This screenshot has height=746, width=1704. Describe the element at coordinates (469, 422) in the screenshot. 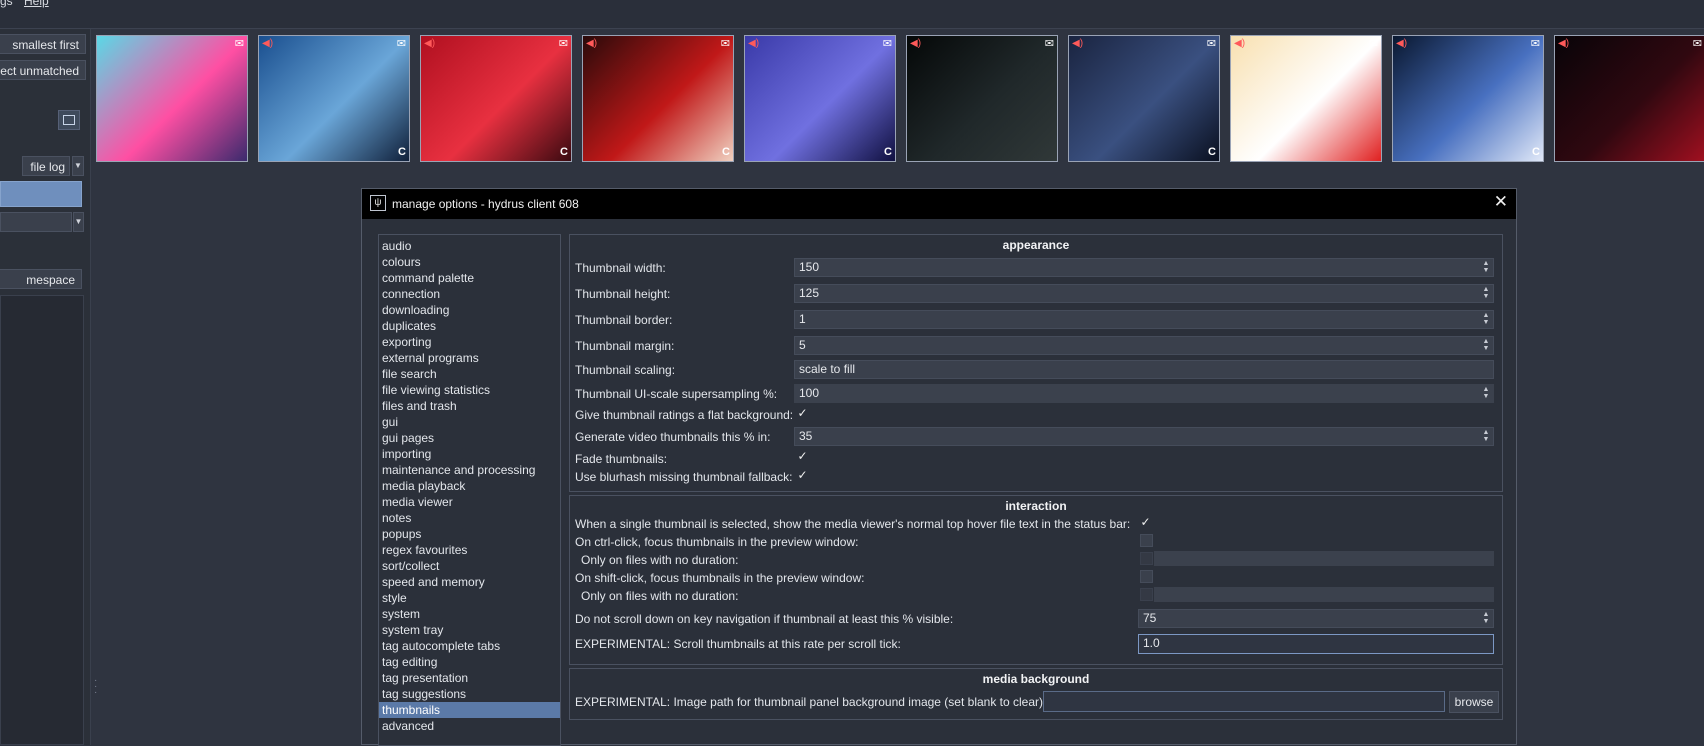

I see `options-category-gui: gui` at that location.